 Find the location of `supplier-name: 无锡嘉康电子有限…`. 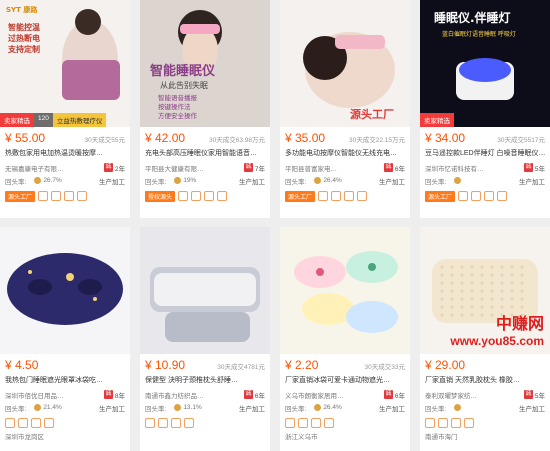

supplier-name: 无锡嘉康电子有限… is located at coordinates (54, 168).